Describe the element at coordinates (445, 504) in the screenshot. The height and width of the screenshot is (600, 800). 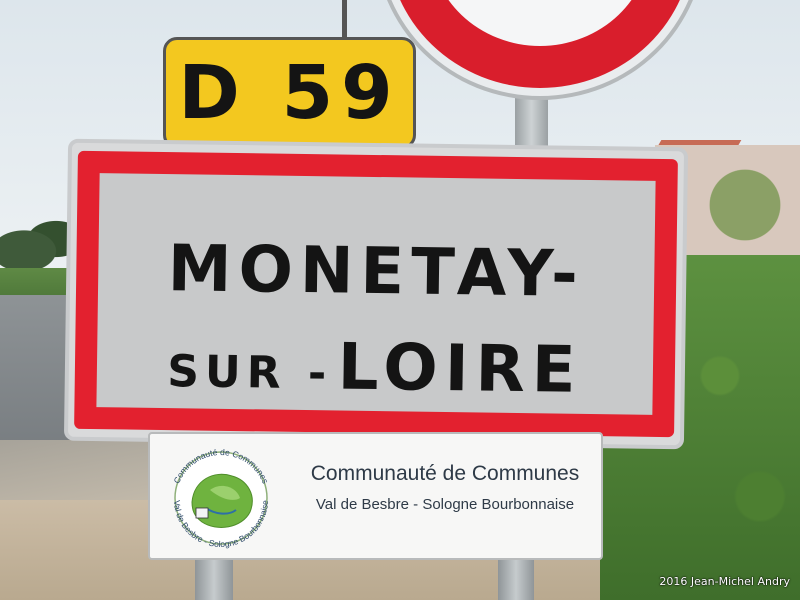
I see `community-subtitle: Val de Besbre - Sologne Bourbonnaise` at that location.